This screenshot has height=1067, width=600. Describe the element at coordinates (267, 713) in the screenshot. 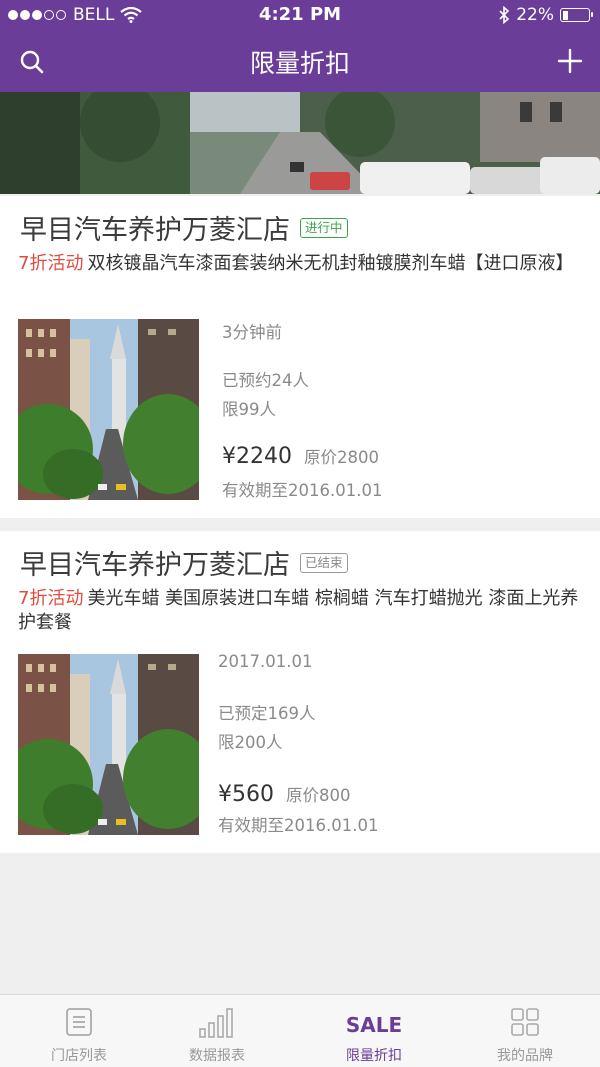

I see `booked-count: 已预定169人` at that location.